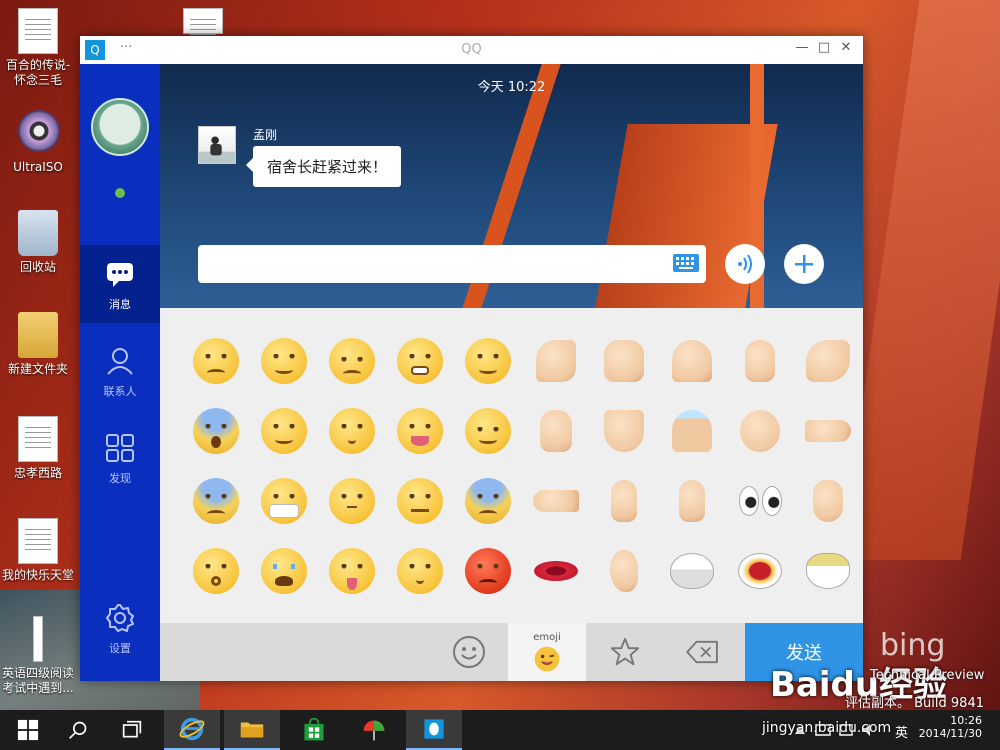  What do you see at coordinates (352, 571) in the screenshot?
I see `emoji-tongue-wink` at bounding box center [352, 571].